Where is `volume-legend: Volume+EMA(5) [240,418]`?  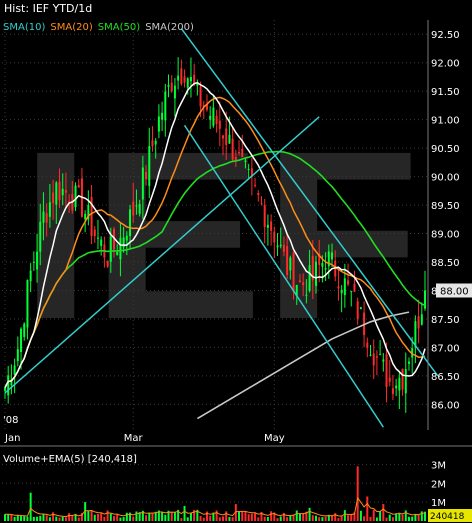
volume-legend: Volume+EMA(5) [240,418] is located at coordinates (70, 459).